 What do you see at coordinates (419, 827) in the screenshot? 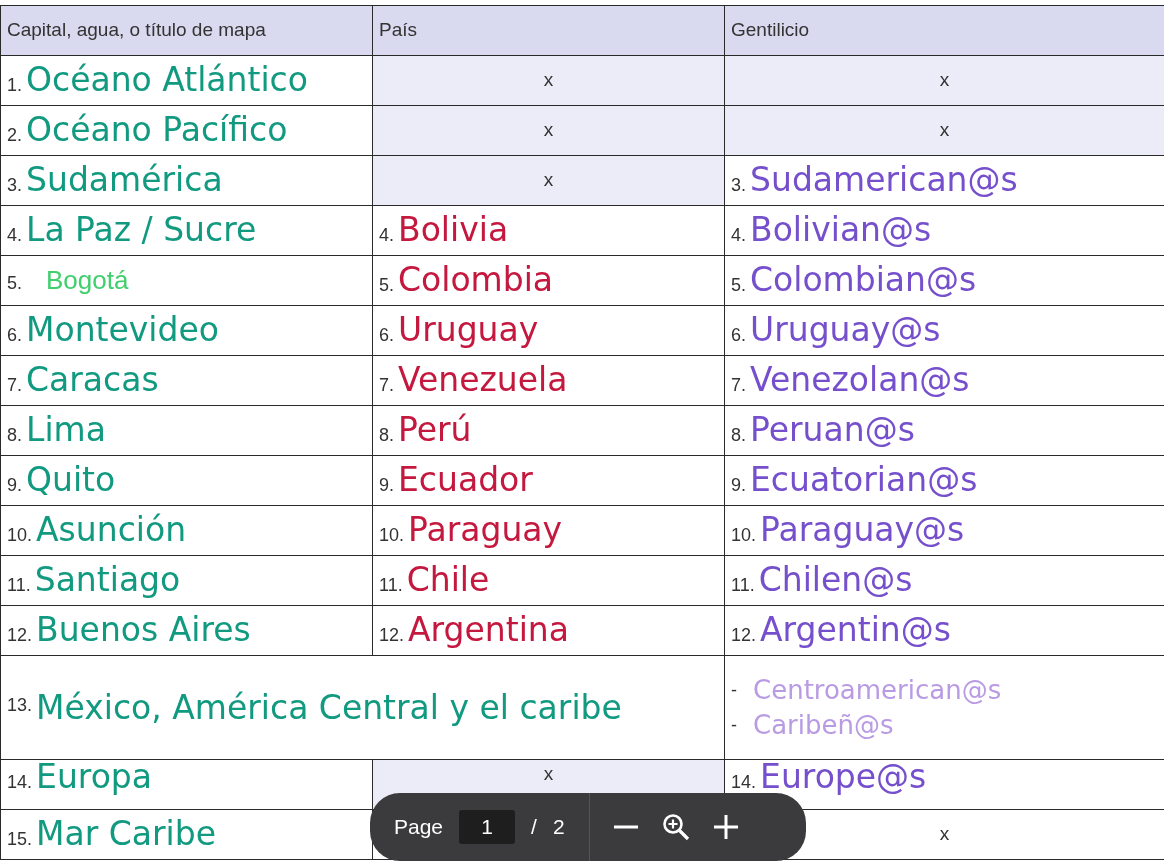
I see `page-label: Page` at bounding box center [419, 827].